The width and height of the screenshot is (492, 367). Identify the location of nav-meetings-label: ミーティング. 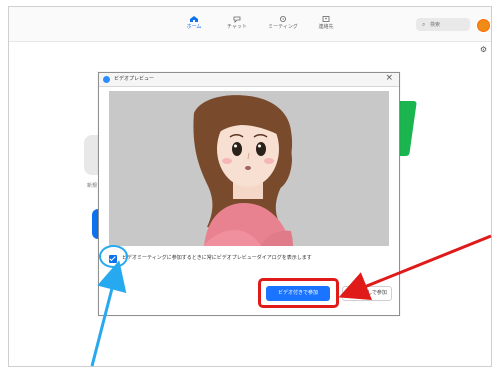
(283, 27).